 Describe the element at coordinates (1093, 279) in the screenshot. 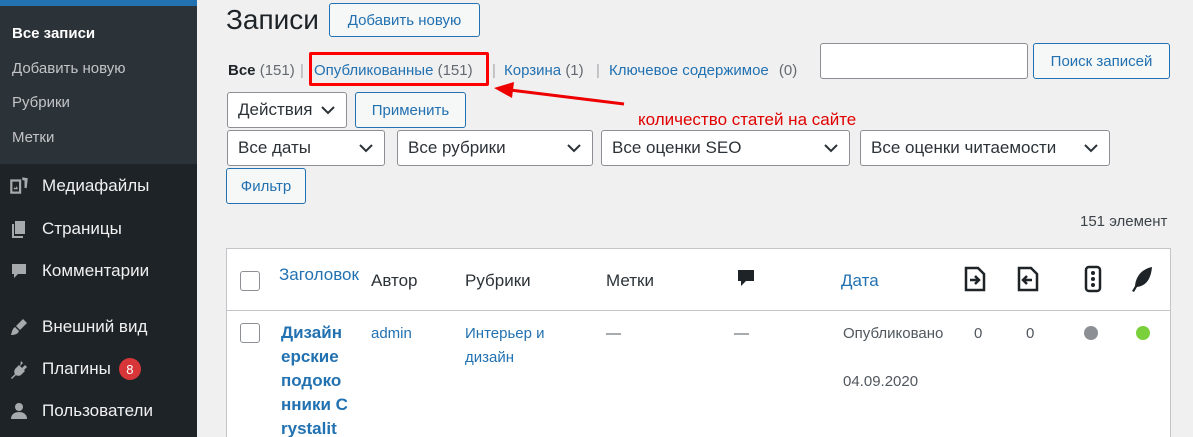

I see `seo-score-icon` at that location.